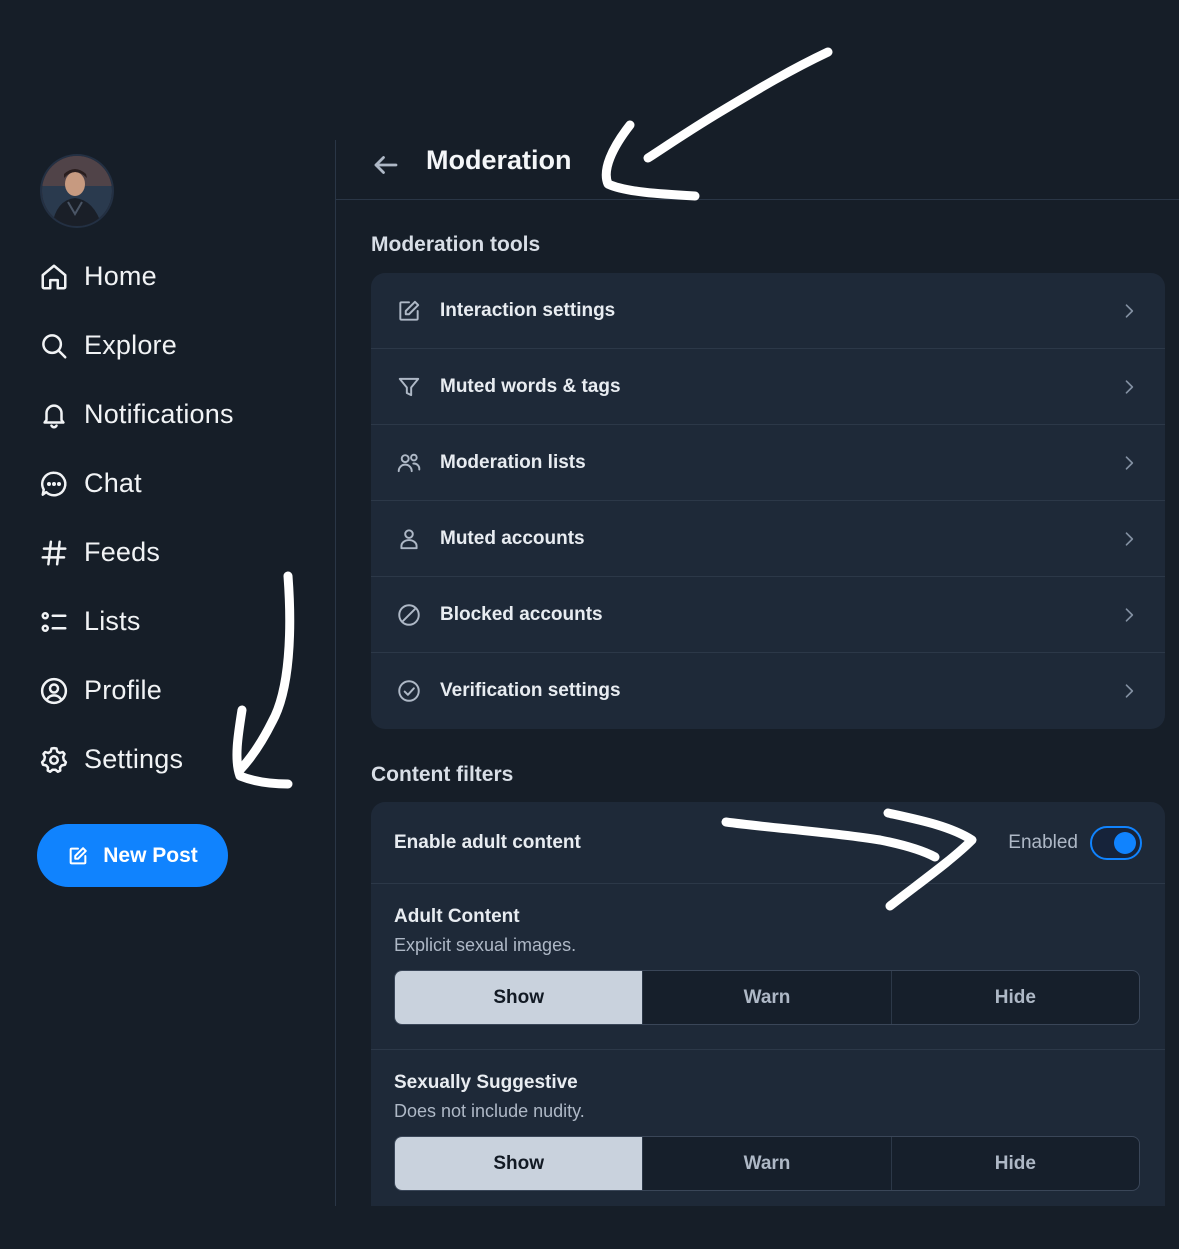 This screenshot has width=1179, height=1249. What do you see at coordinates (178, 690) in the screenshot?
I see `nav-item-profile: Profile` at bounding box center [178, 690].